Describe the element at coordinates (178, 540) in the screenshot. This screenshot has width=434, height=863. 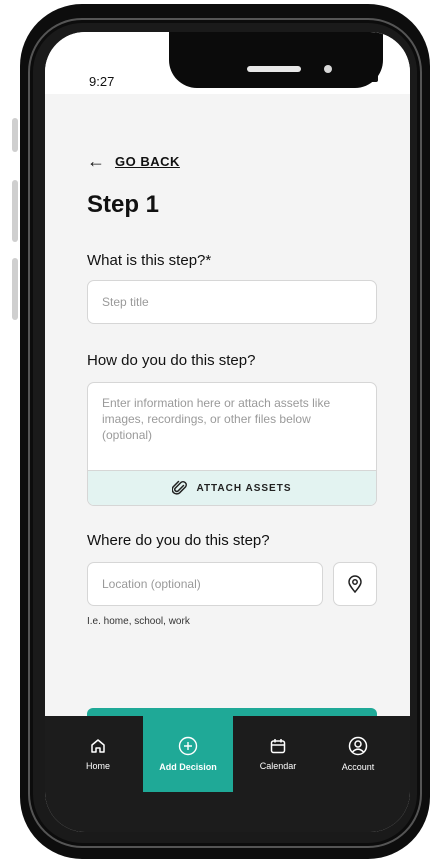
I see `where-label: Where do you do this step?` at that location.